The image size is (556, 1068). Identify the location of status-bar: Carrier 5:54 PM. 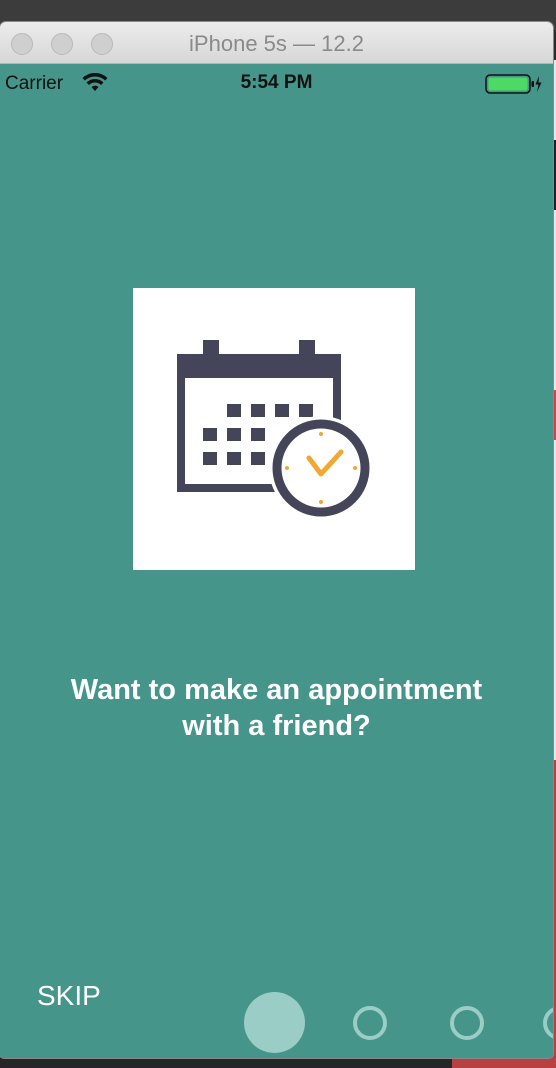
(276, 84).